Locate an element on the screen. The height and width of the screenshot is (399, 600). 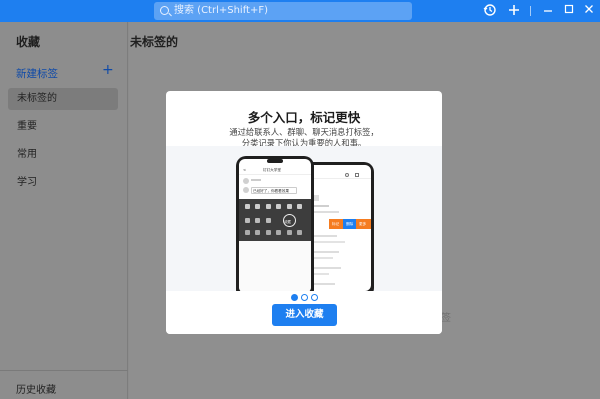
sidebar-divider is located at coordinates (64, 370).